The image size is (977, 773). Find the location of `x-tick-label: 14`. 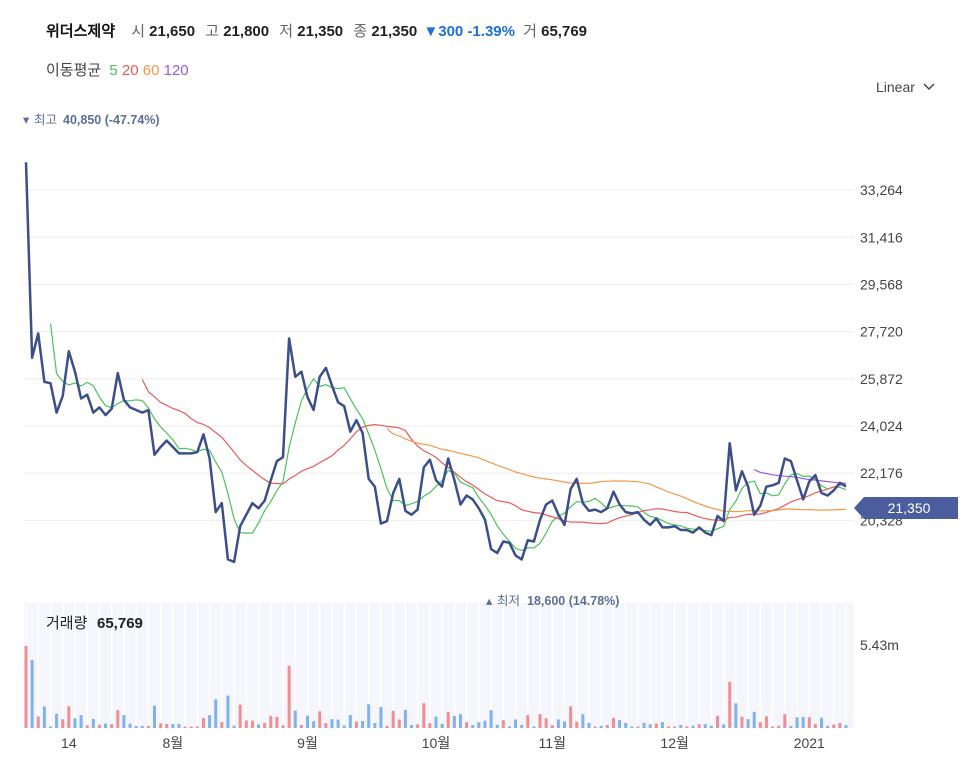

x-tick-label: 14 is located at coordinates (69, 743).